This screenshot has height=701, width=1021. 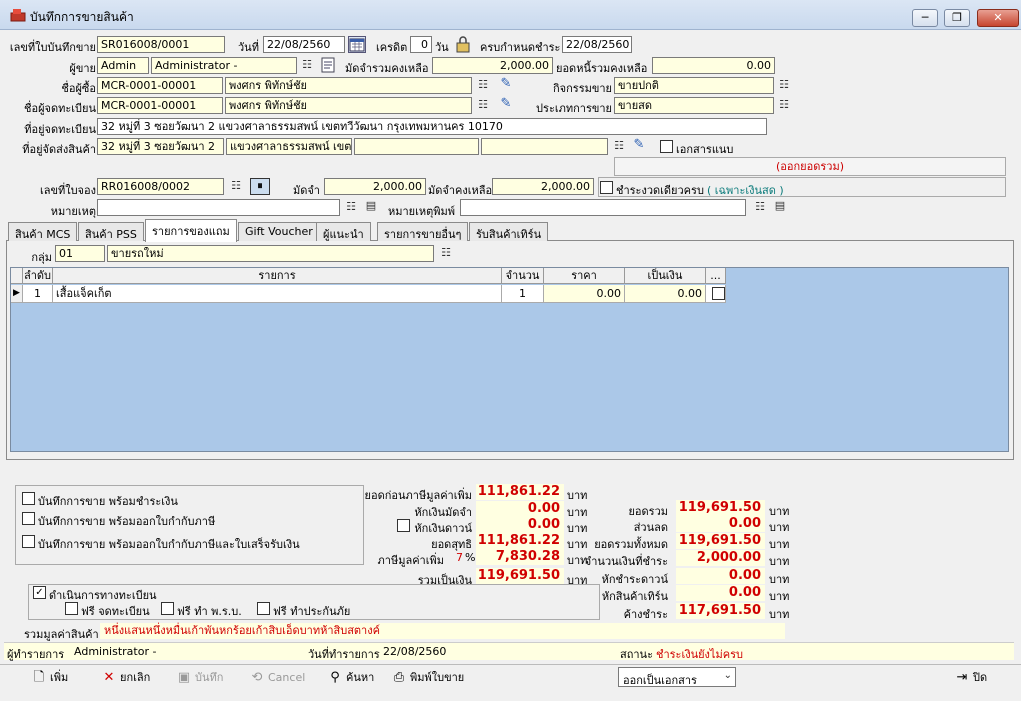 I want to click on lock-icon, so click(x=463, y=44).